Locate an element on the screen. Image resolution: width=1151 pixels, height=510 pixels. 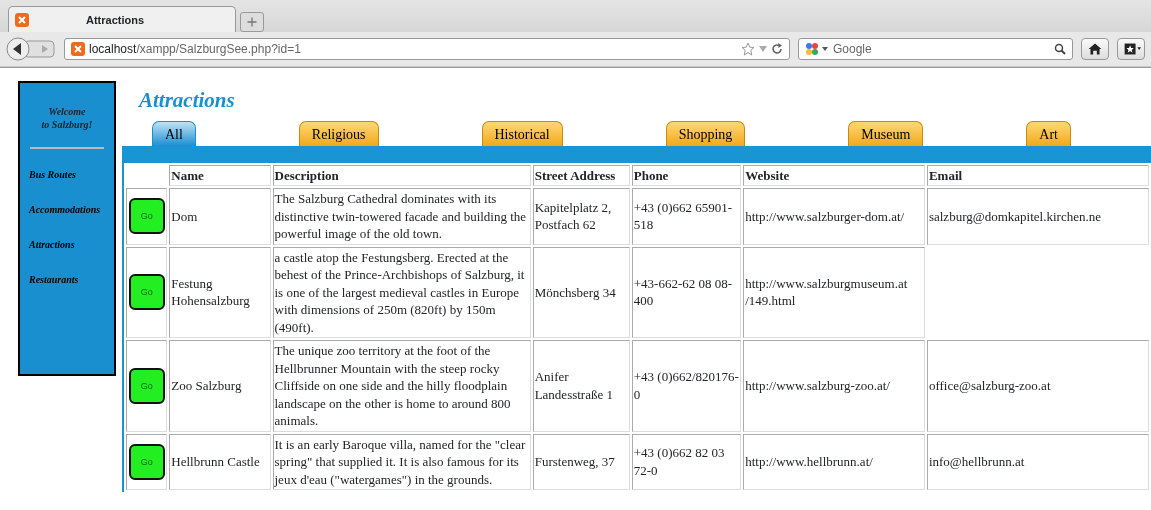
category-tab: Religious is located at coordinates (338, 133).